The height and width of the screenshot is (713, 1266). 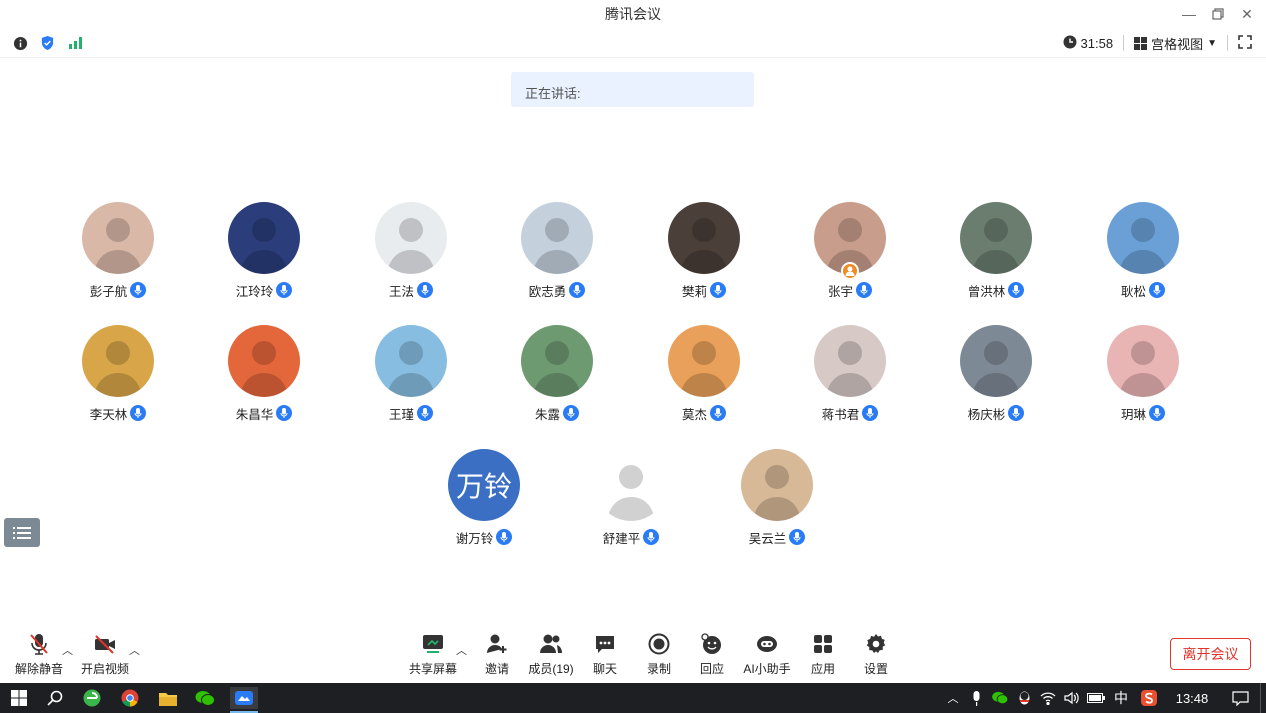 I want to click on participant-tile: 玥琳, so click(x=1143, y=373).